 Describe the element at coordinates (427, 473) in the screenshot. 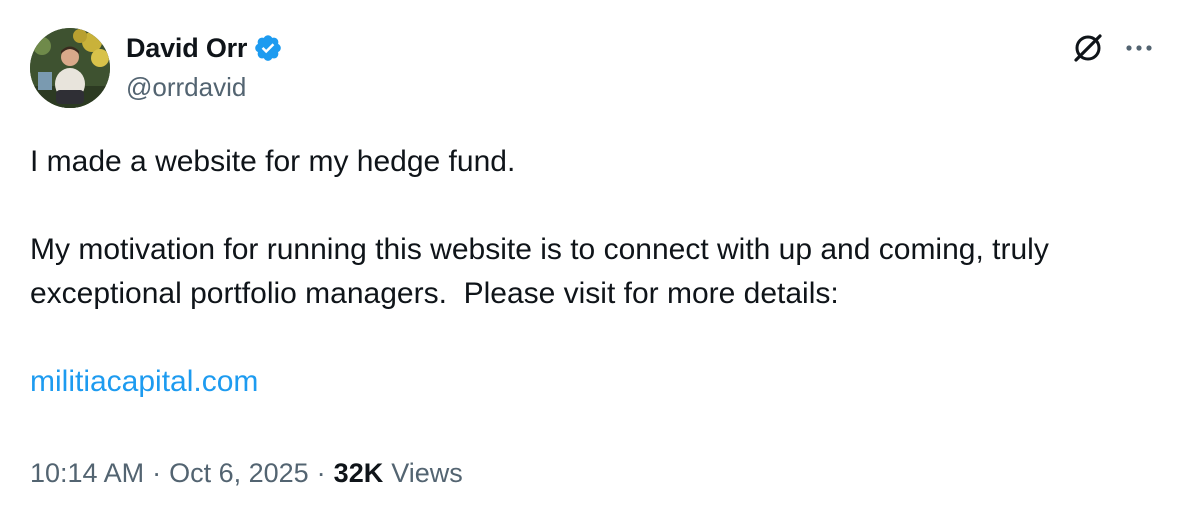

I see `views-label: Views` at that location.